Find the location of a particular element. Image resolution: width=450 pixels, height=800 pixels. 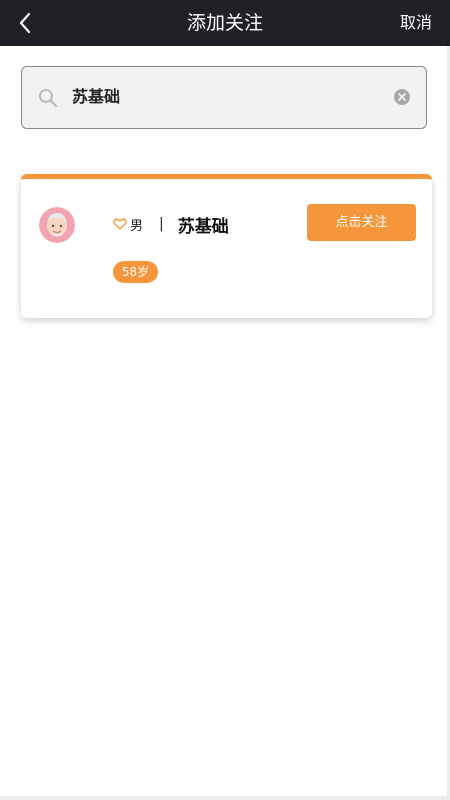

search-value: 苏基础 is located at coordinates (96, 96).